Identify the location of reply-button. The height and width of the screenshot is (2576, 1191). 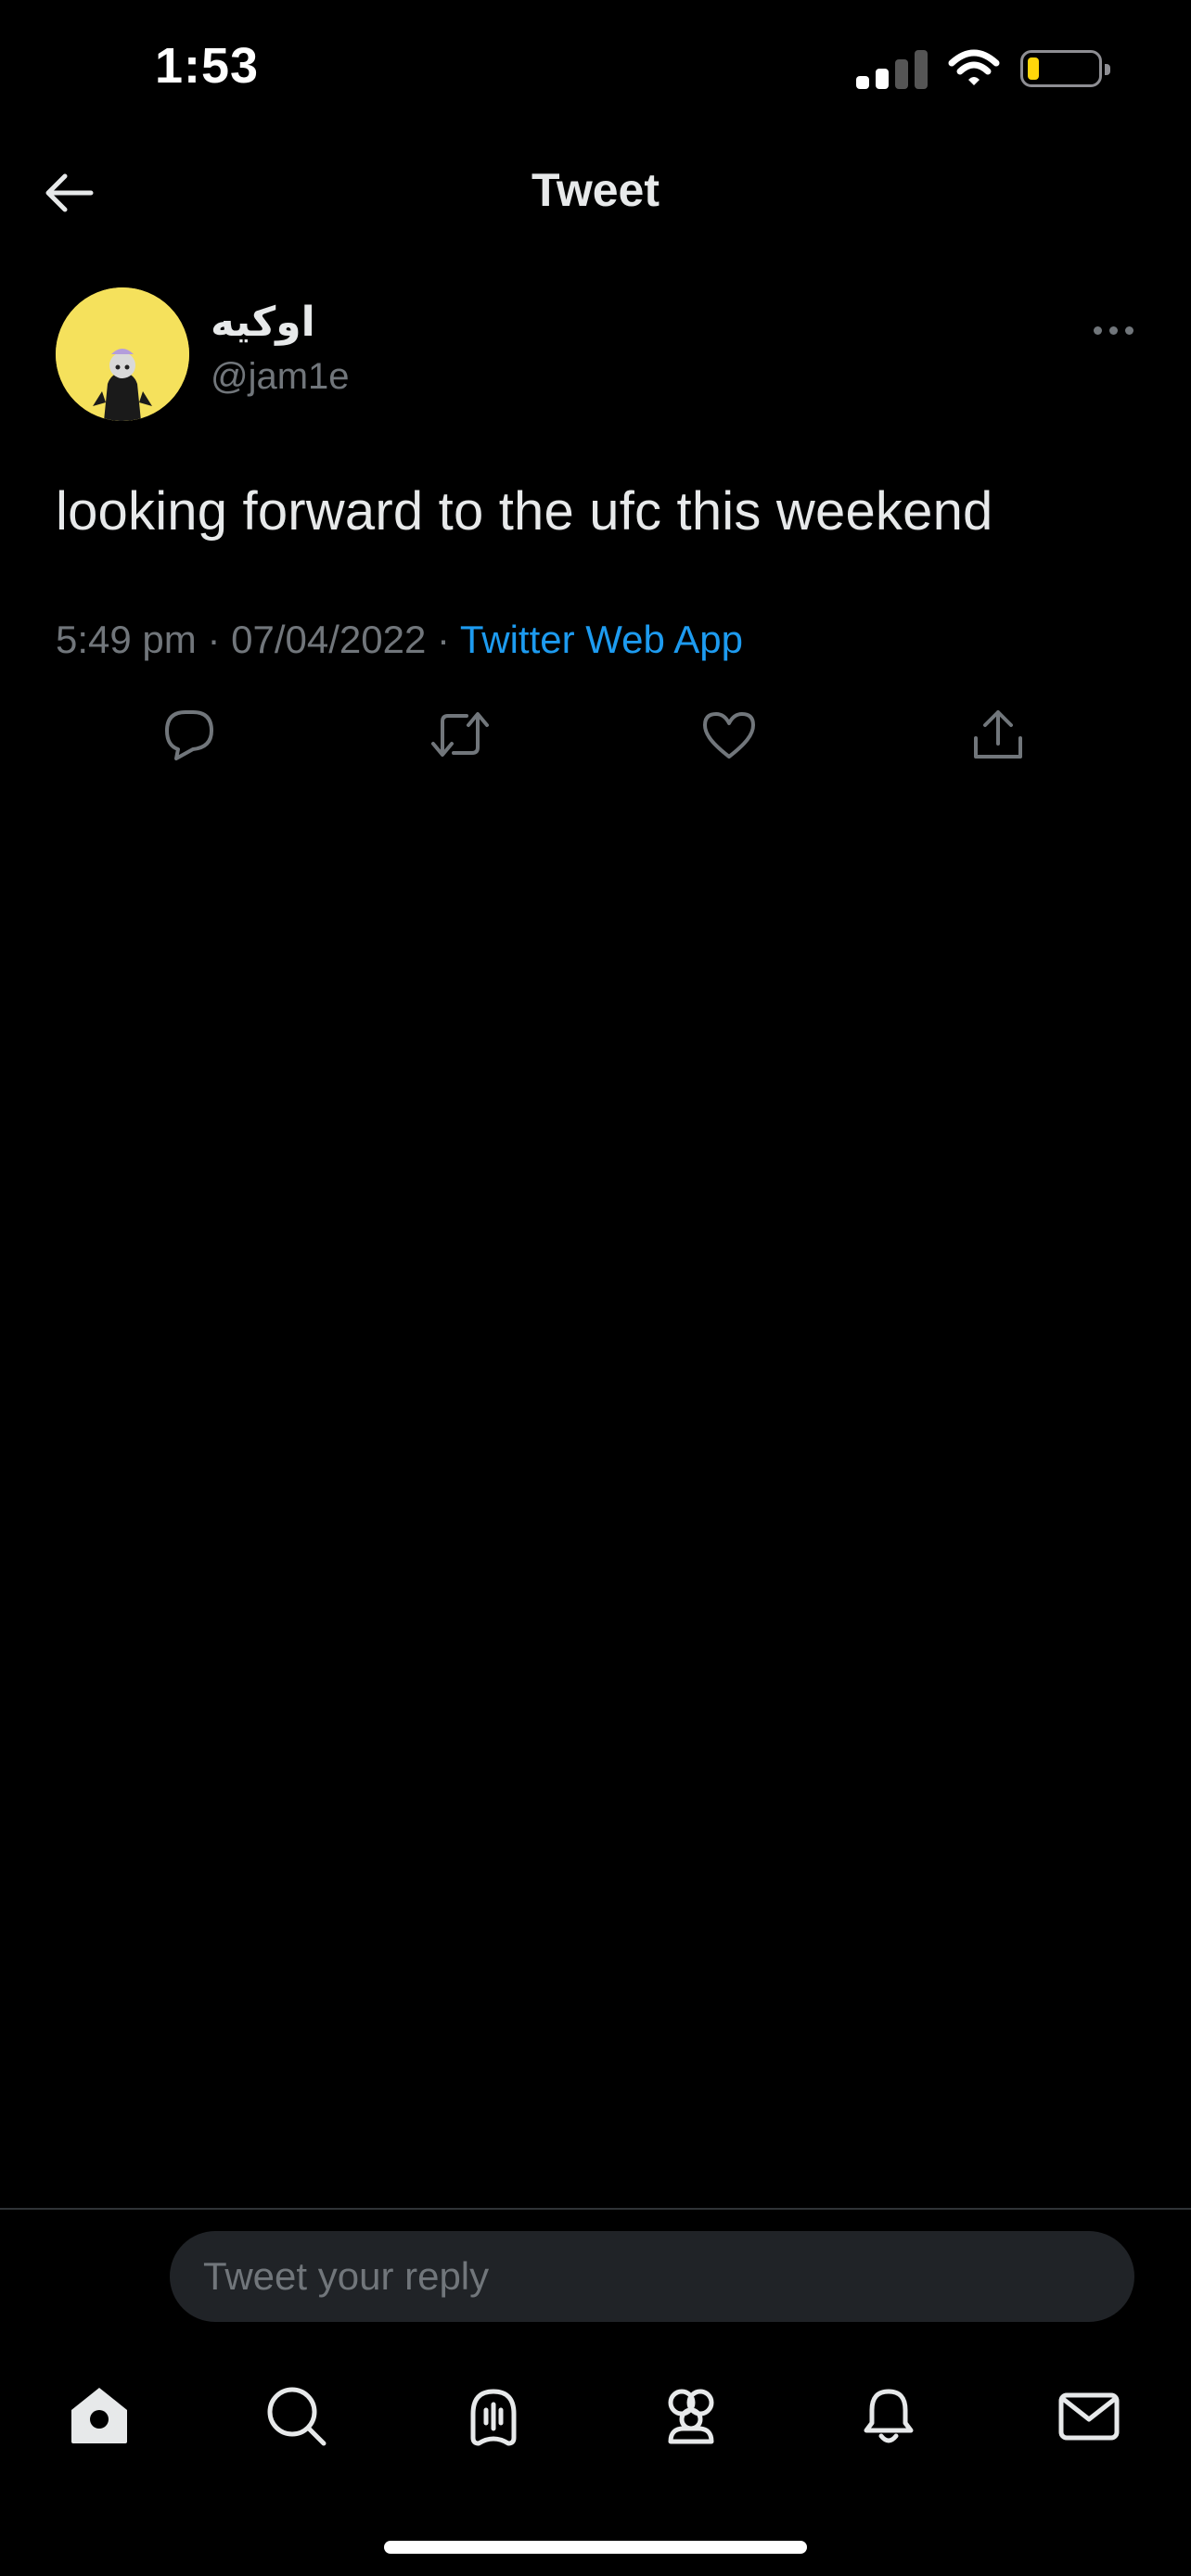
(189, 734).